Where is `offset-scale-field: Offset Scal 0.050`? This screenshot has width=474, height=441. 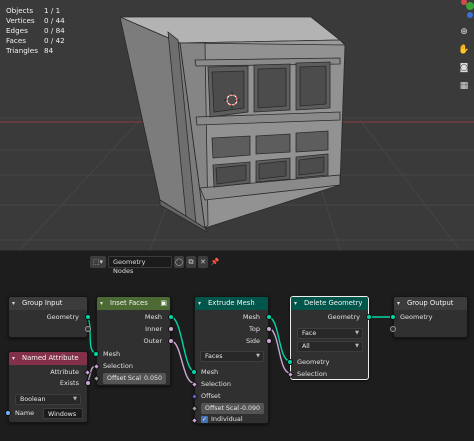 offset-scale-field: Offset Scal 0.050 is located at coordinates (134, 378).